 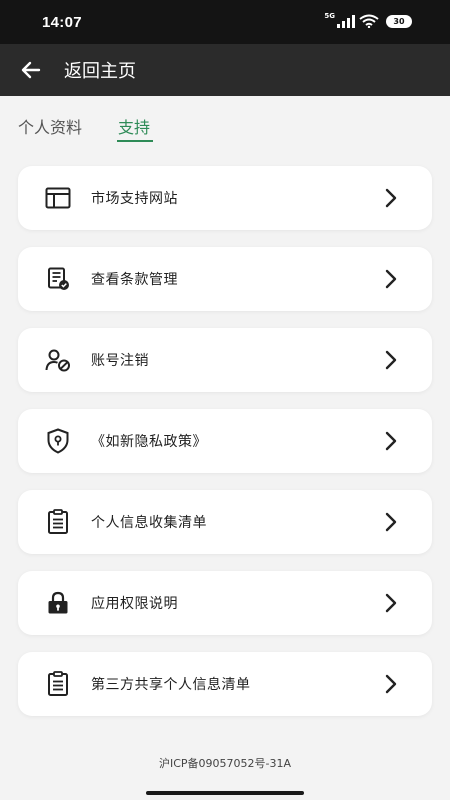 What do you see at coordinates (225, 763) in the screenshot?
I see `icp-footer: 沪ICP备09057052号-31A` at bounding box center [225, 763].